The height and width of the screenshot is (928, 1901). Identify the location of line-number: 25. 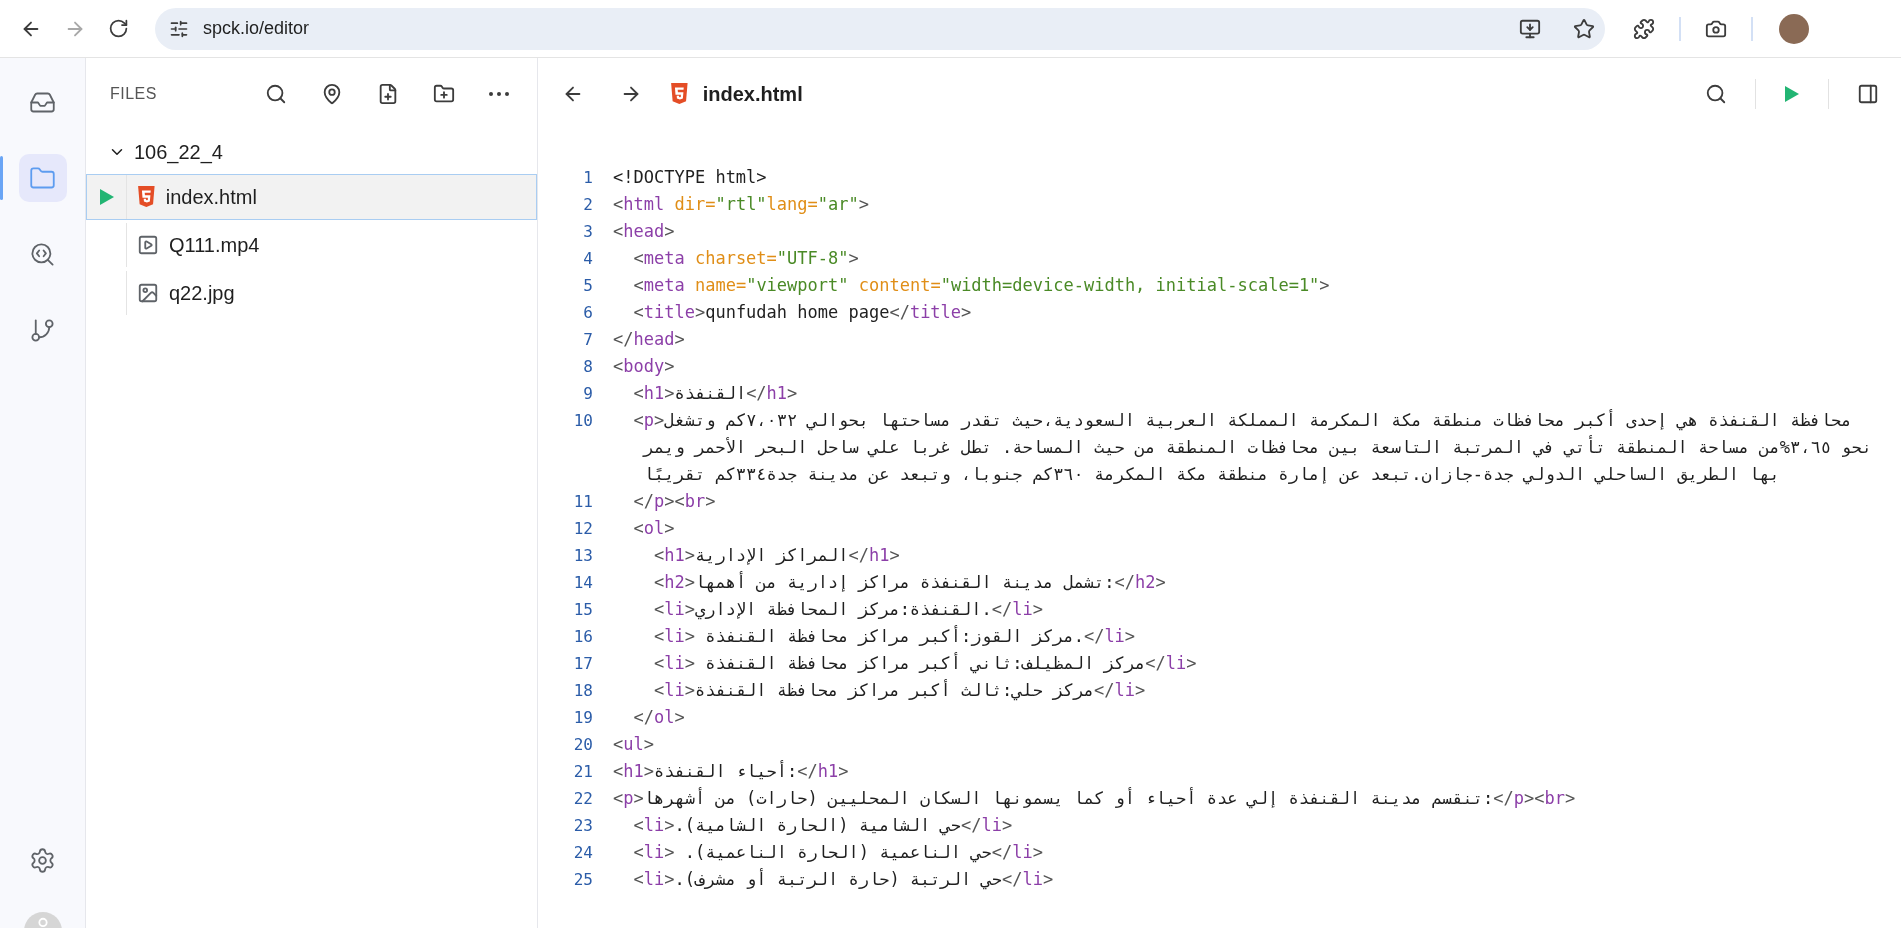
(582, 880).